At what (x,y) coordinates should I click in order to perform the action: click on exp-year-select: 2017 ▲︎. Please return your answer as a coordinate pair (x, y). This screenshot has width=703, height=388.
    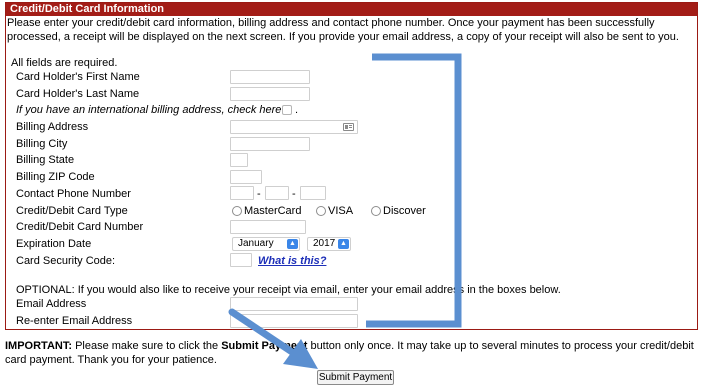
    Looking at the image, I should click on (329, 244).